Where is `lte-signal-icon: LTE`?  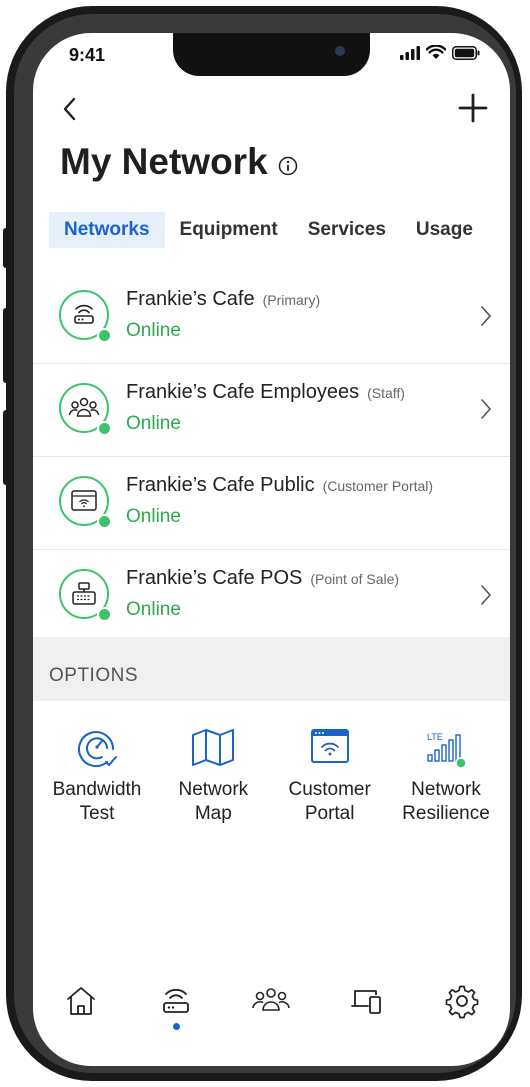 lte-signal-icon: LTE is located at coordinates (447, 750).